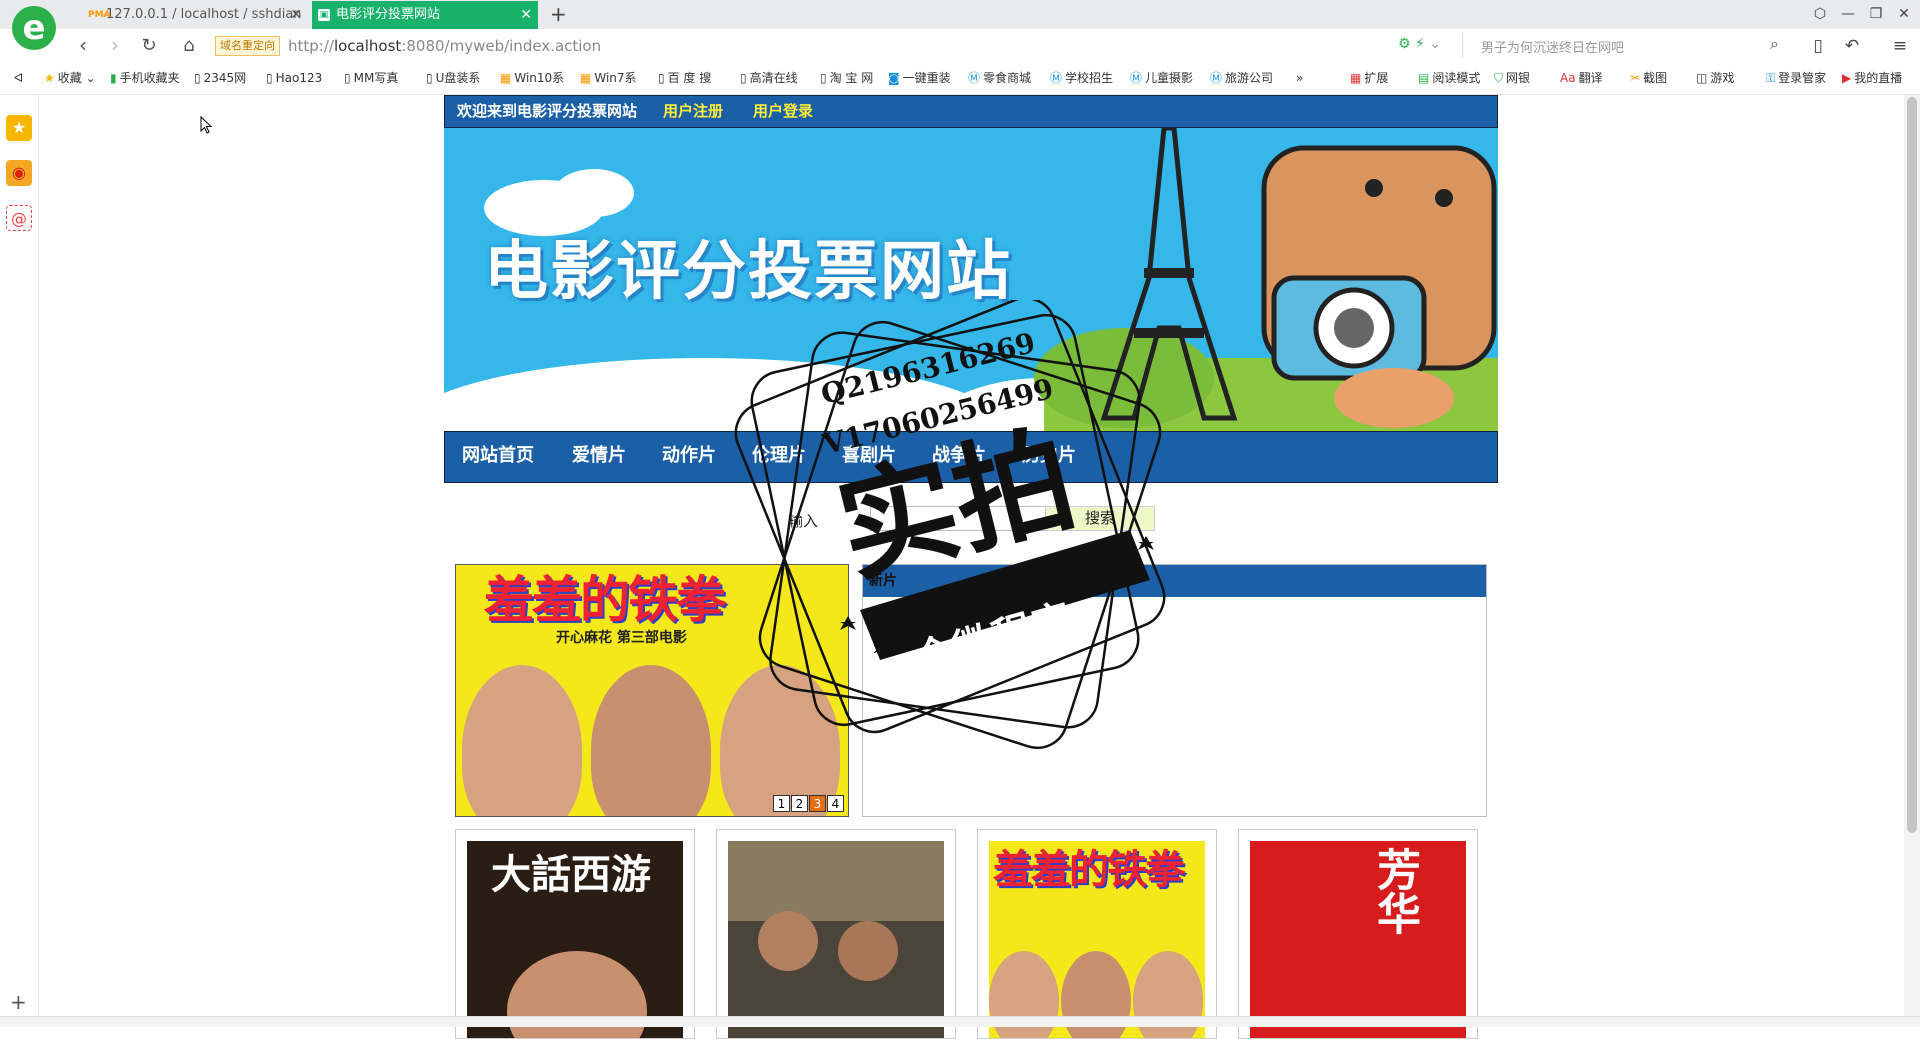  Describe the element at coordinates (1820, 14) in the screenshot. I see `skin-icon: ⬡` at that location.